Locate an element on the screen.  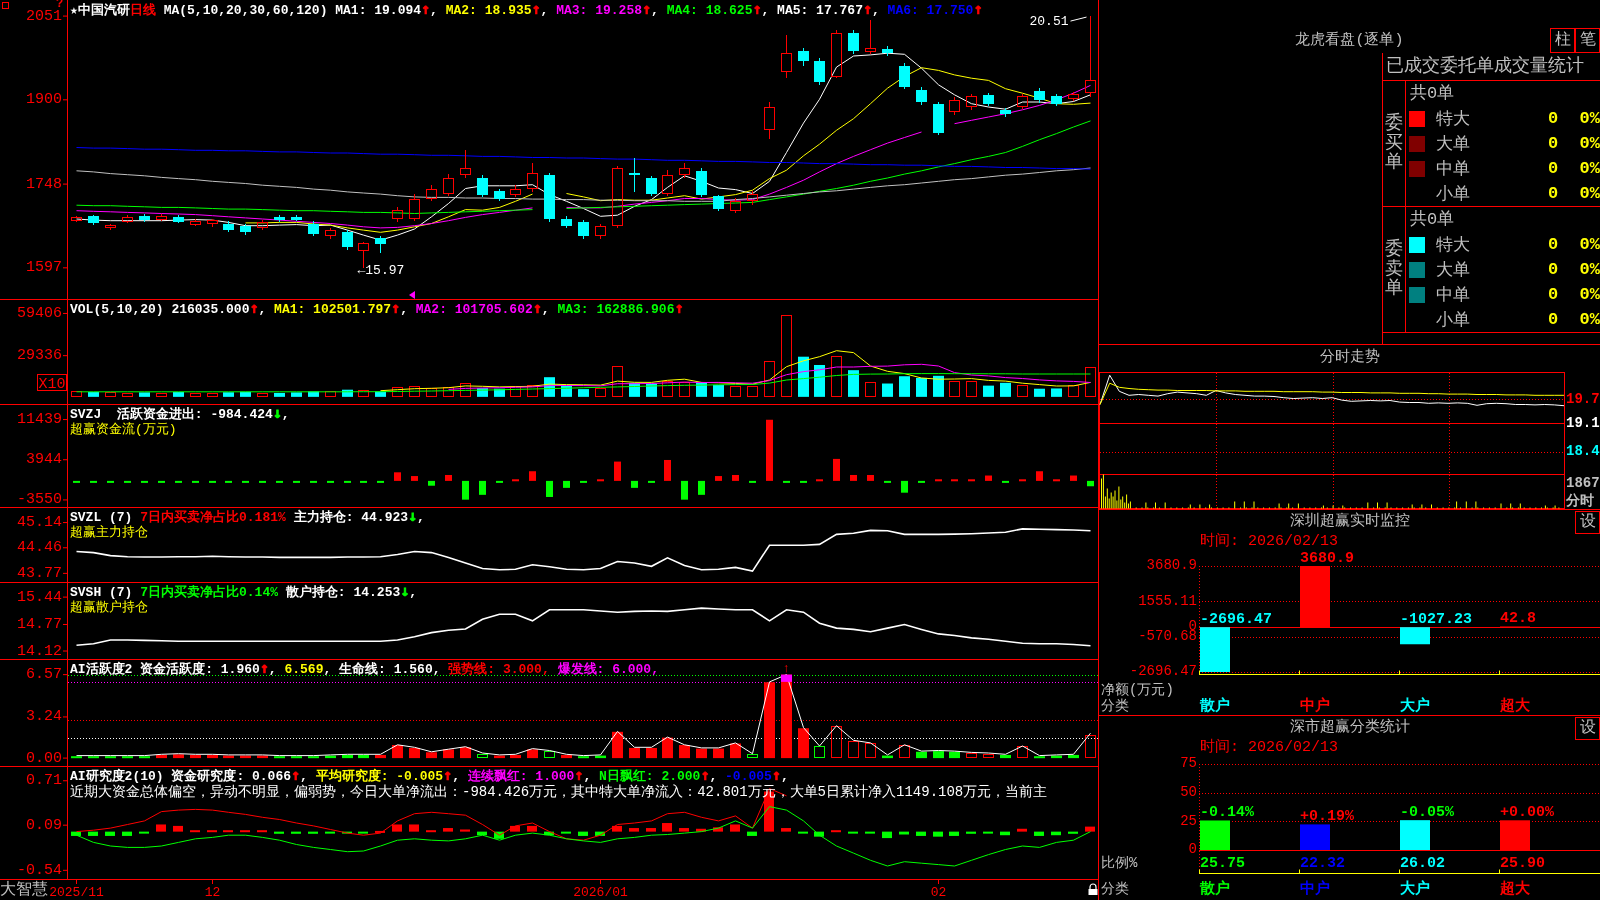
change-label: -0.14% is located at coordinates (1227, 813).